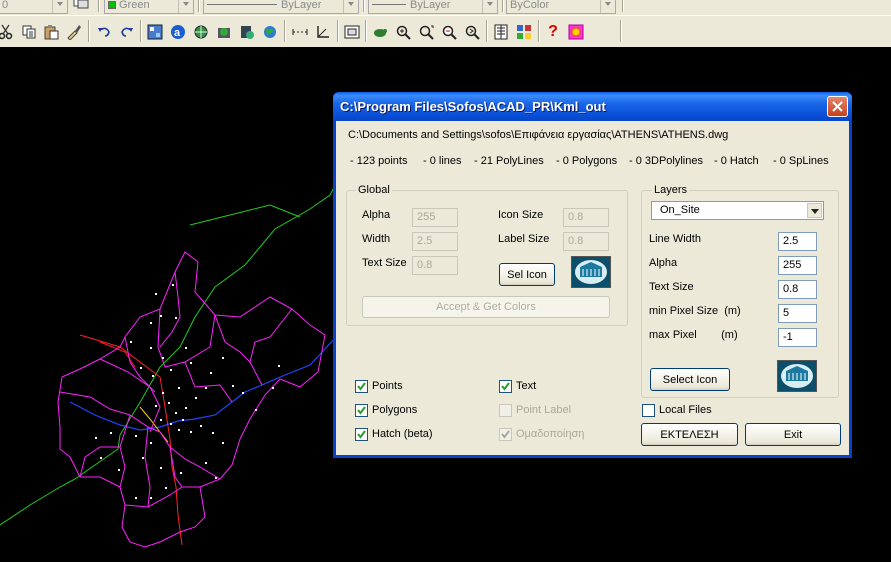 Image resolution: width=891 pixels, height=562 pixels. Describe the element at coordinates (505, 386) in the screenshot. I see `text-checkbox` at that location.